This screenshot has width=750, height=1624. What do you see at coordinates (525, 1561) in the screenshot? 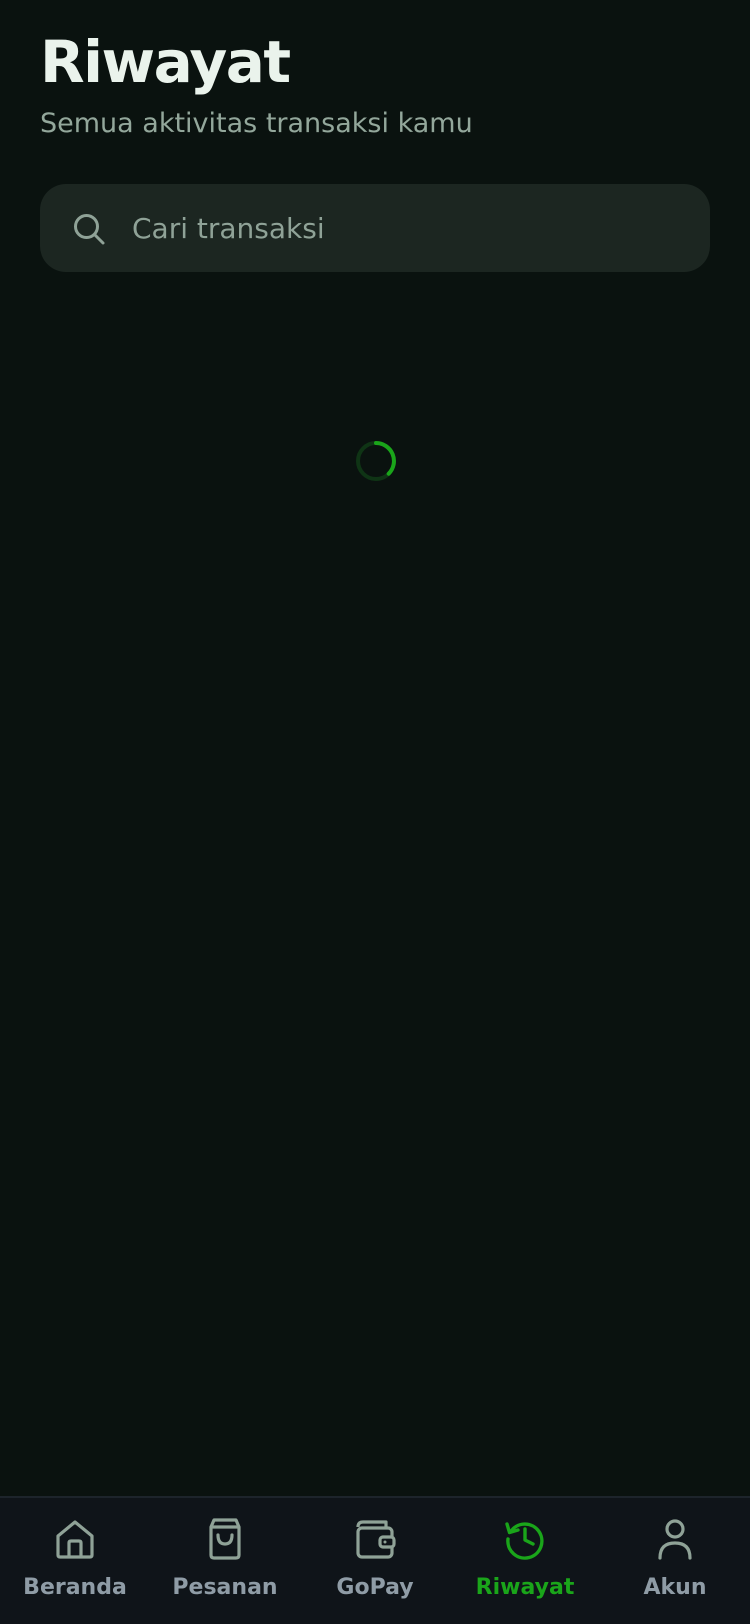
I see `nav-item-riwayat: Riwayat` at bounding box center [525, 1561].